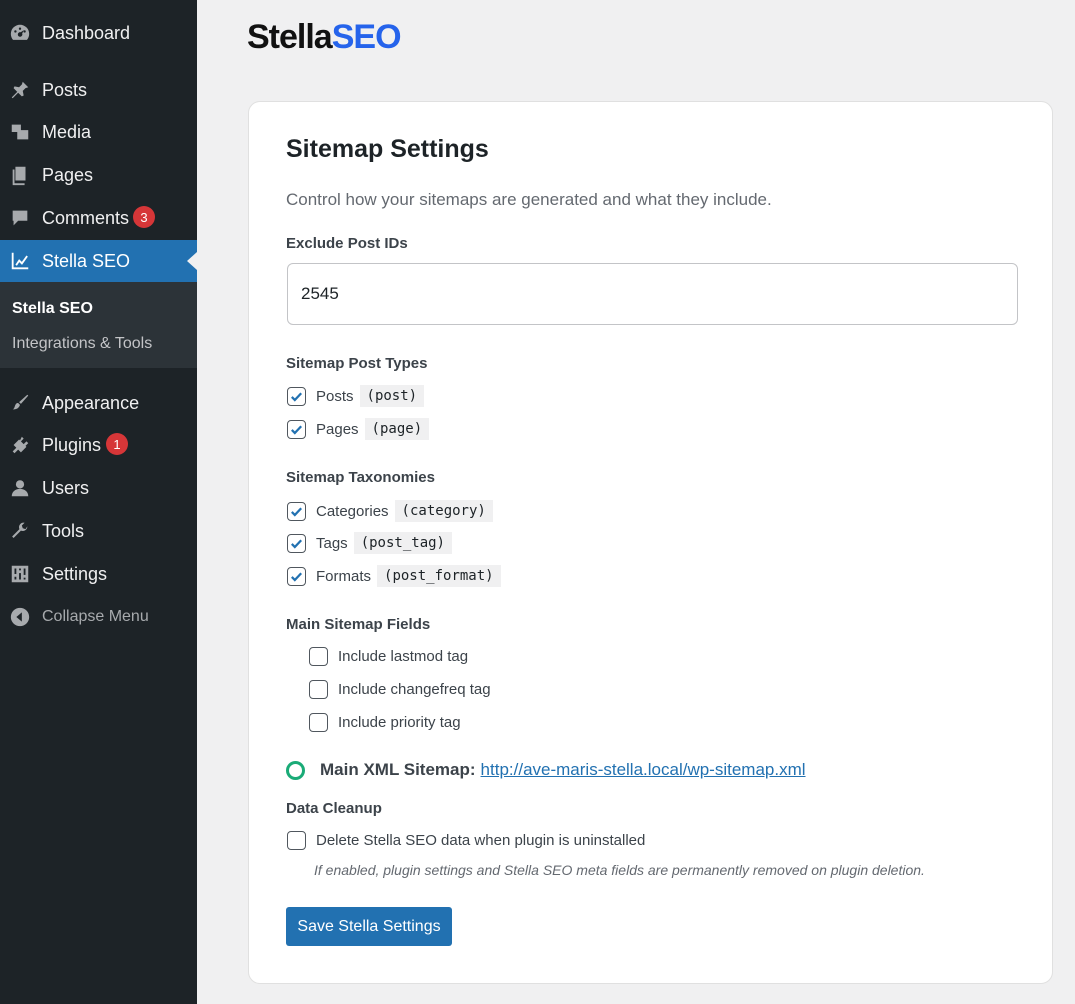  Describe the element at coordinates (82, 344) in the screenshot. I see `submenu-integrations-tools: Integrations & Tools` at that location.